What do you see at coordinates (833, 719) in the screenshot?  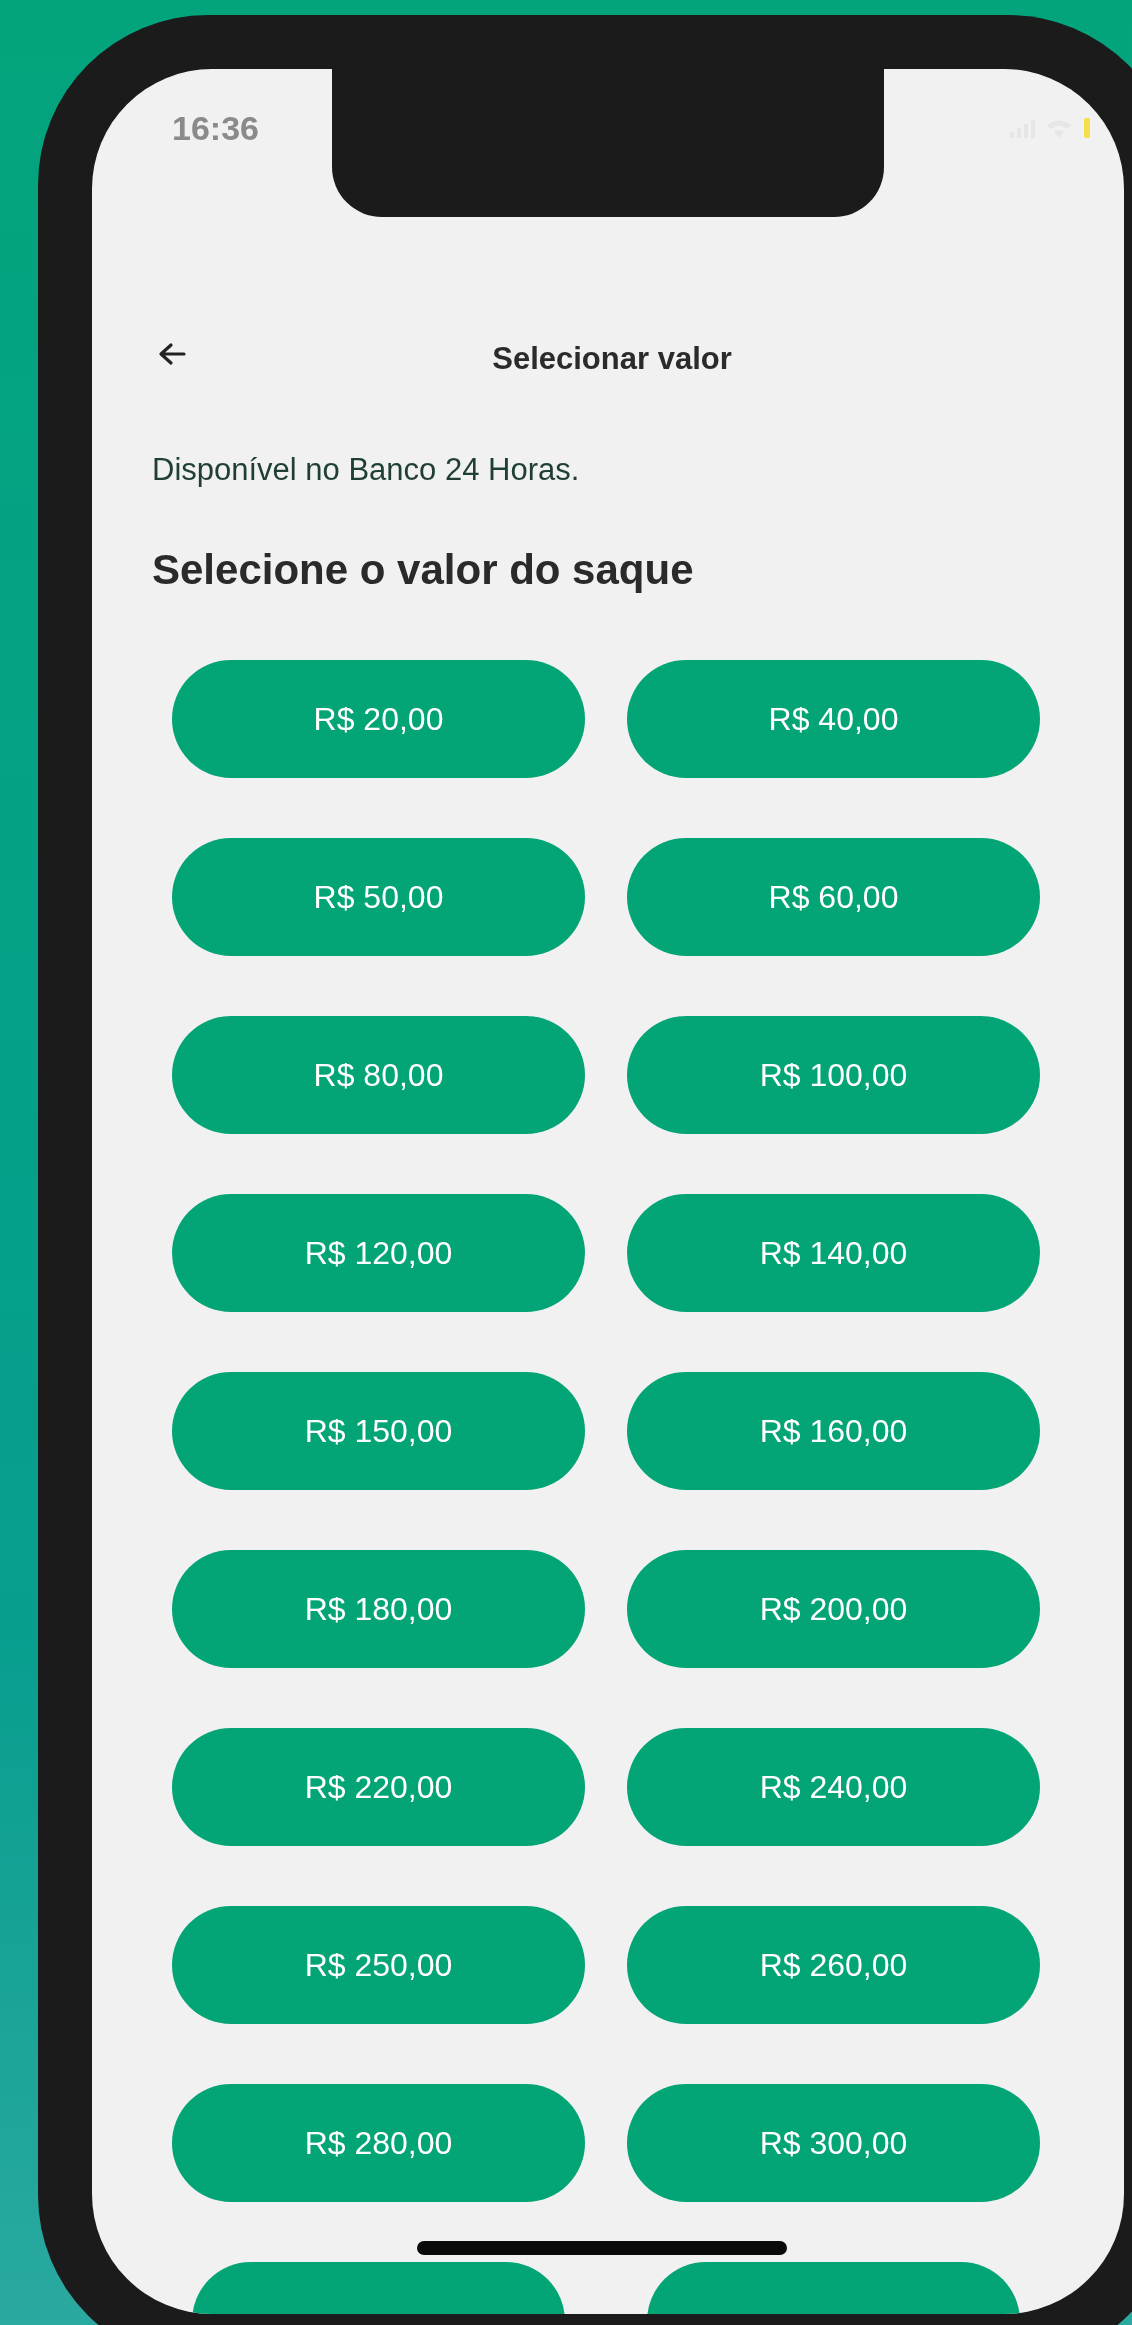 I see `amount-button: R$ 40,00` at bounding box center [833, 719].